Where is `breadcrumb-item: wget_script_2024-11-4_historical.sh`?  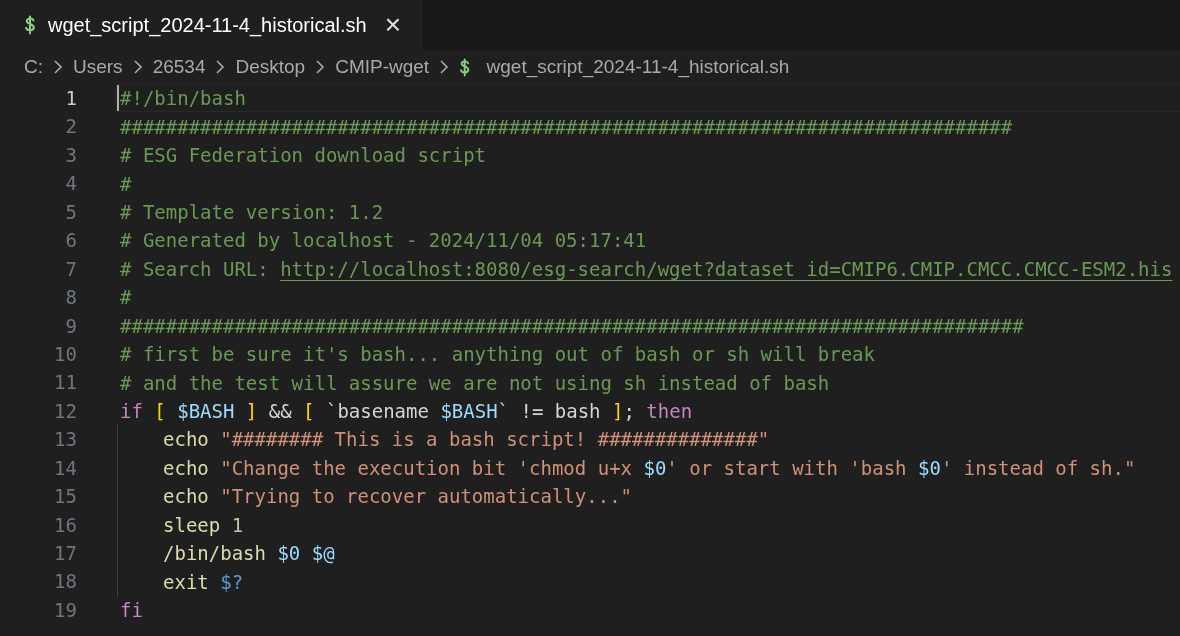 breadcrumb-item: wget_script_2024-11-4_historical.sh is located at coordinates (638, 67).